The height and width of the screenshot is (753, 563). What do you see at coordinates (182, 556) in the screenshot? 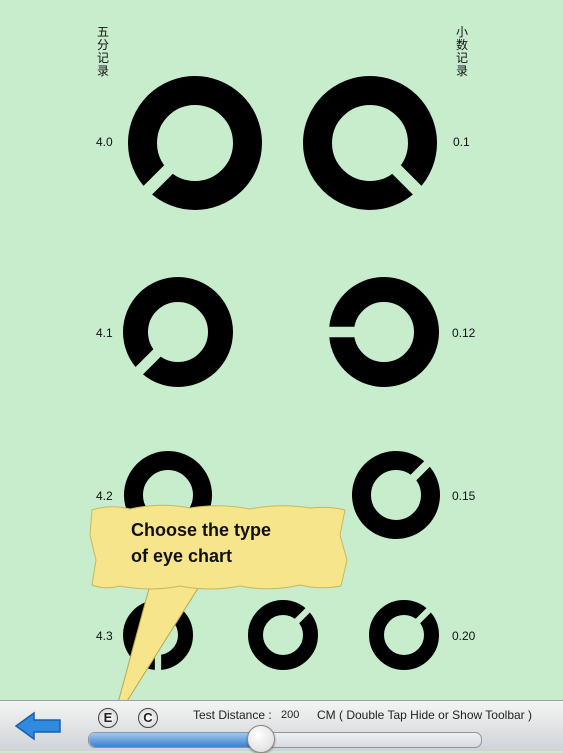
I see `tooltip-line-2: of eye chart` at bounding box center [182, 556].